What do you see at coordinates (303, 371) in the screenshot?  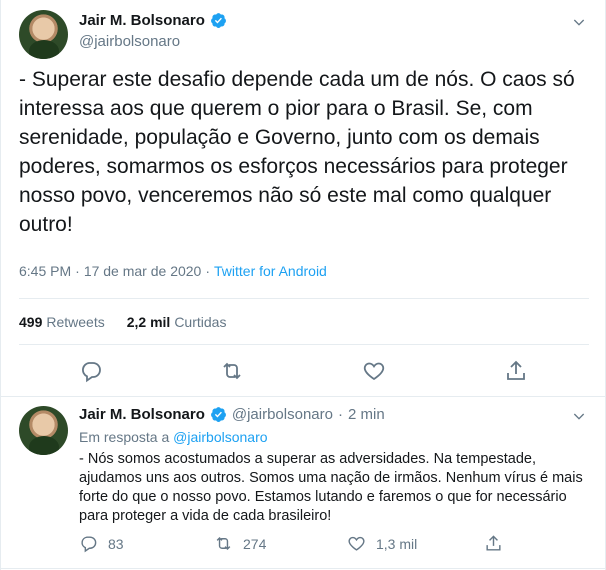 I see `tweet-actions` at bounding box center [303, 371].